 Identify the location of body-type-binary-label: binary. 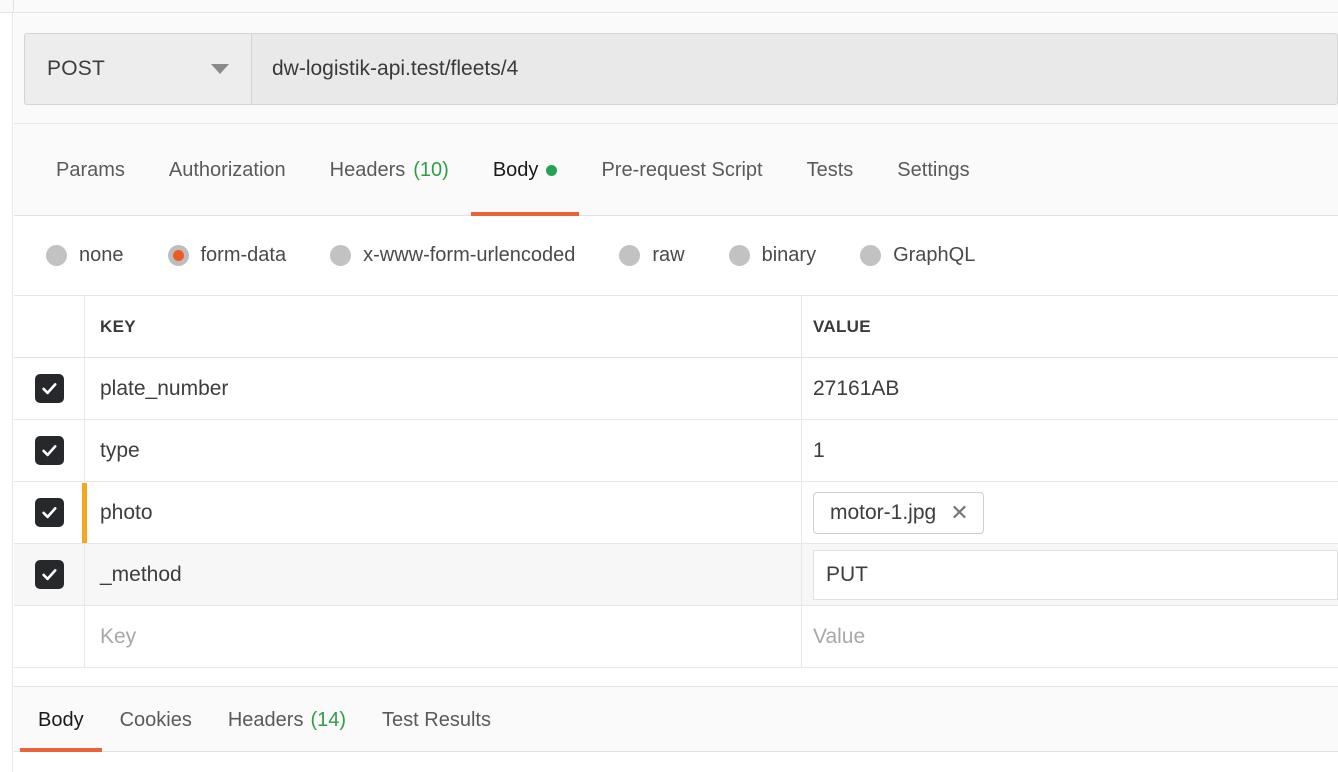
(789, 255).